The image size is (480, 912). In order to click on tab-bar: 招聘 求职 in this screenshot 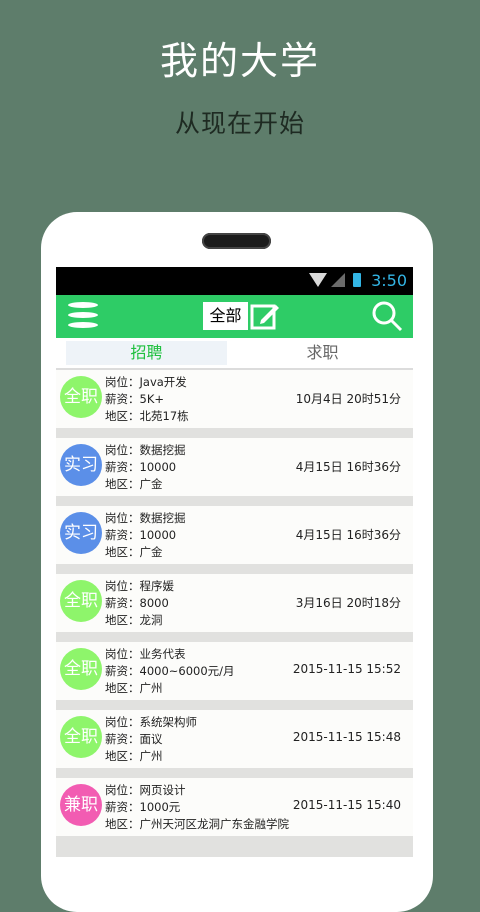, I will do `click(234, 354)`.